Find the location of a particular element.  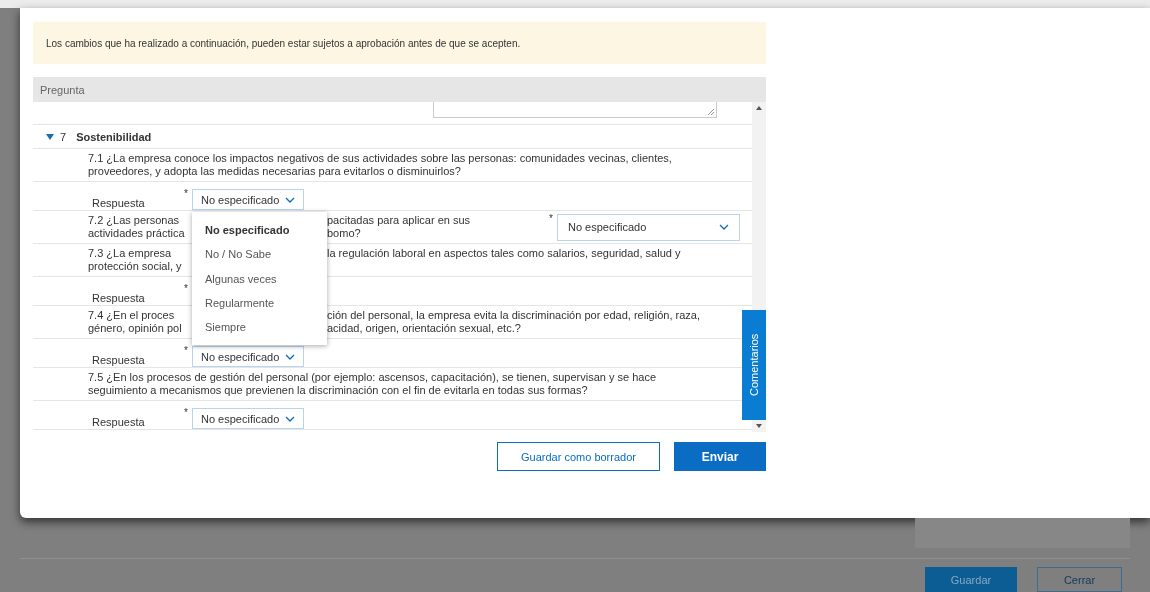

question-text: 7.5 ¿En los procesos de gestión del personal (por ejemplo: ascensos, capacitación), se tienen, supervisan y se hace seguimiento a mecanismos que previenen la discriminación con el fin de evitarla en todas sus formas? is located at coordinates (373, 384).